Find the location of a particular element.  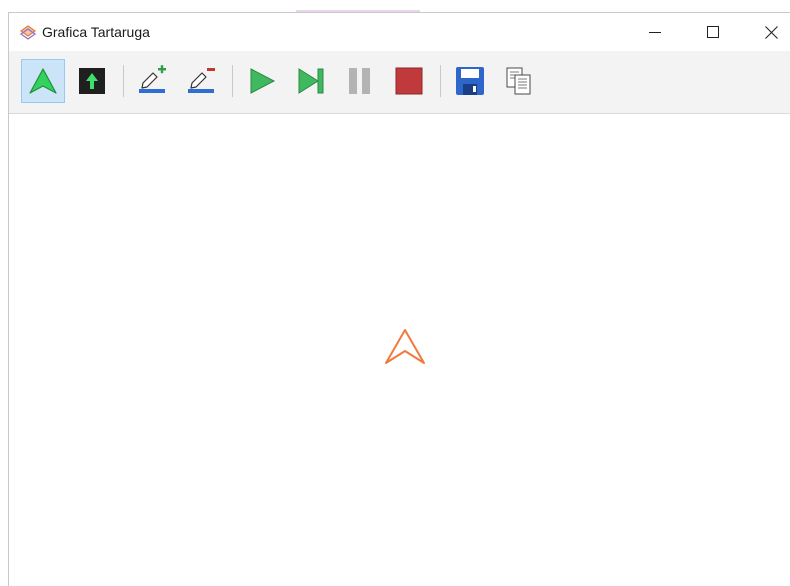

step-button is located at coordinates (311, 81).